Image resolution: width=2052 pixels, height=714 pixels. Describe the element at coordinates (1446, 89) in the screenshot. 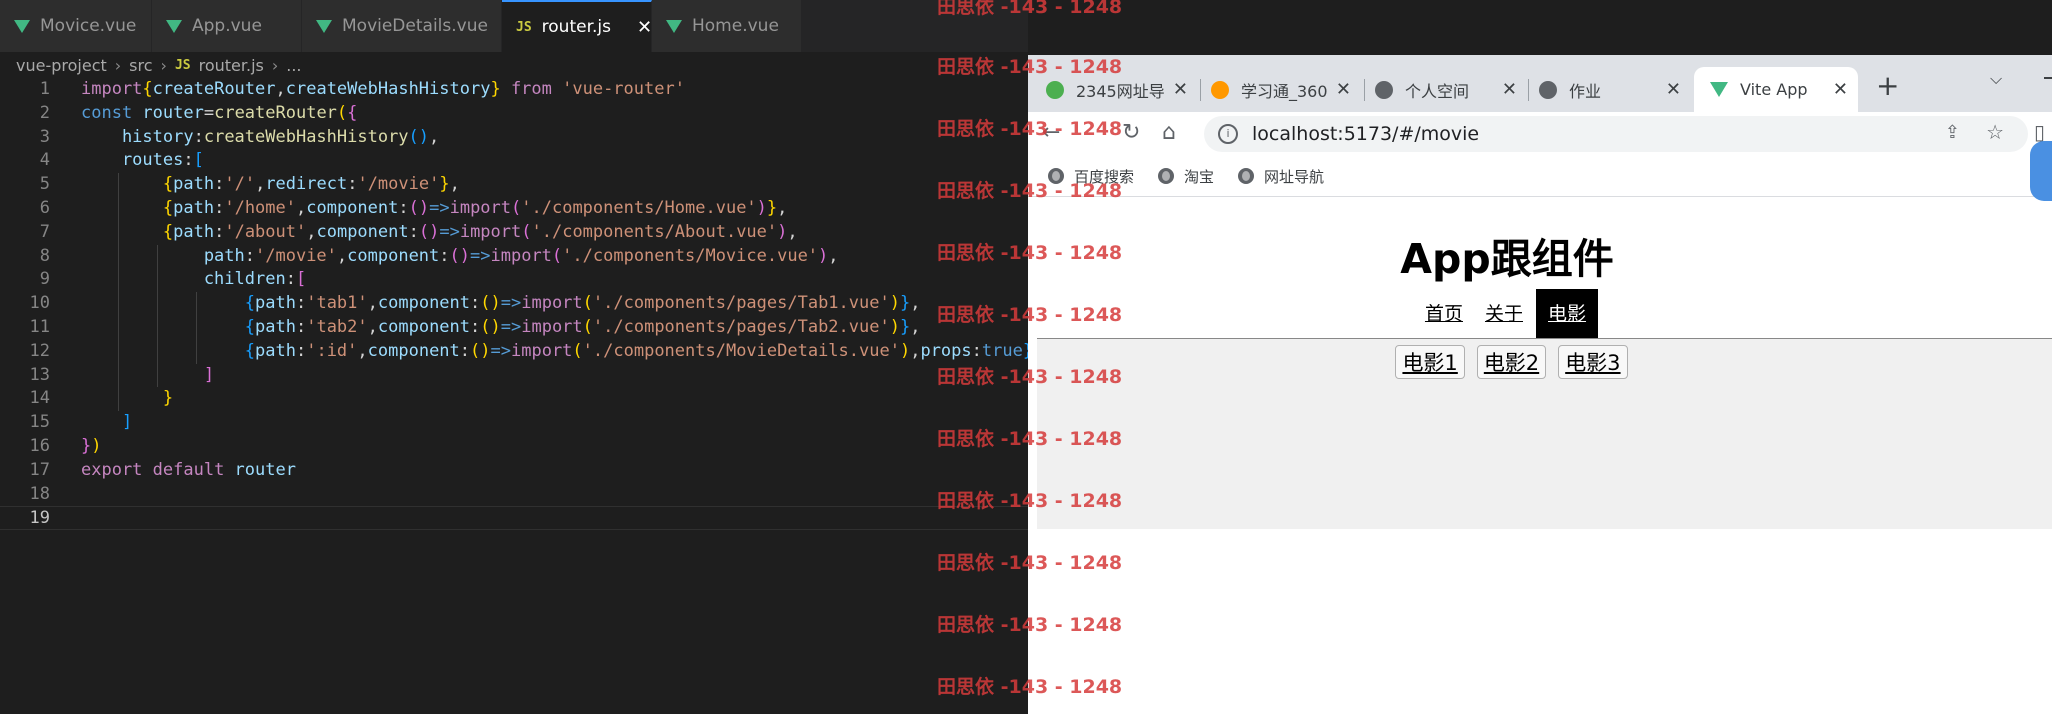

I see `browser-tab-personal-space: 个人空间 ✕` at that location.